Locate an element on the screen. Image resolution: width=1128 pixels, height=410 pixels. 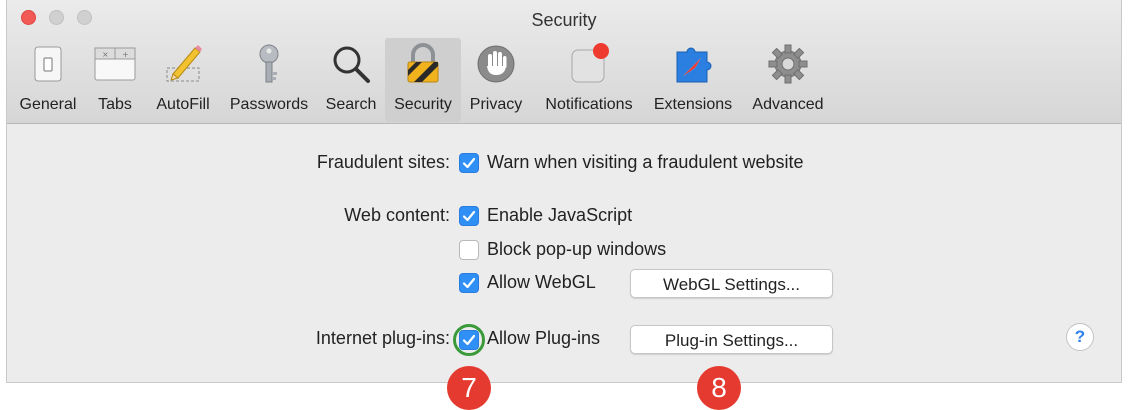
toolbar-label-privacy: Privacy is located at coordinates (496, 104).